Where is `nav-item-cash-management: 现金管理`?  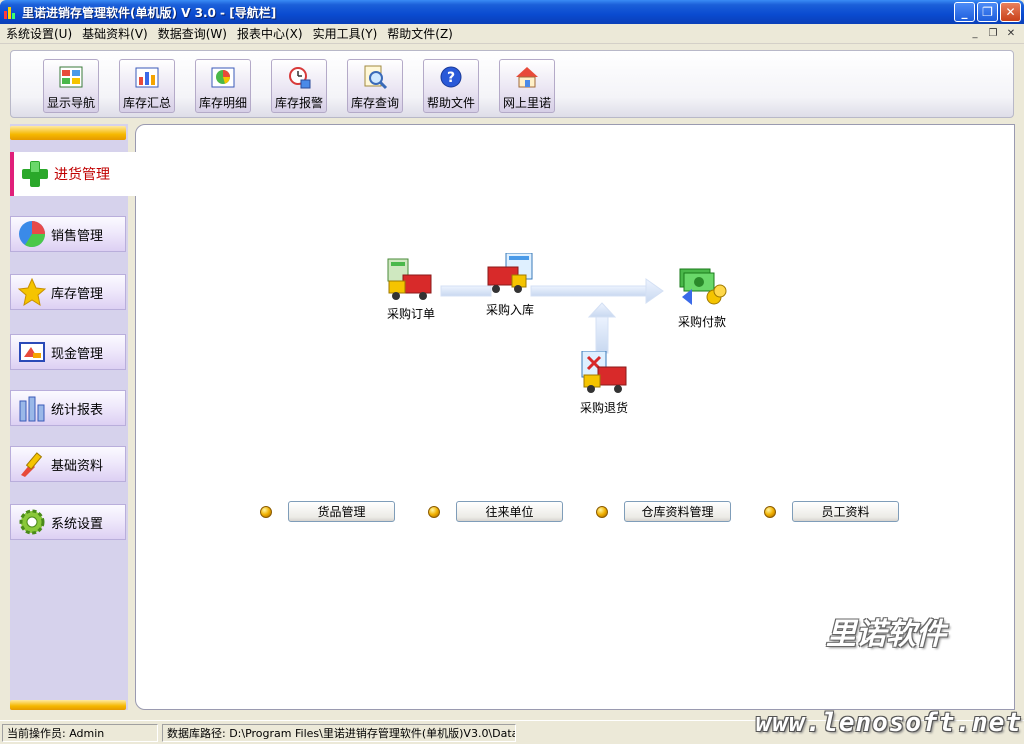
nav-item-cash-management: 现金管理 is located at coordinates (68, 352).